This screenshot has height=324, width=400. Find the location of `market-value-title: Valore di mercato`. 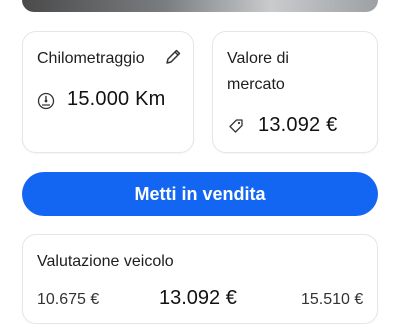

market-value-title: Valore di mercato is located at coordinates (258, 71).